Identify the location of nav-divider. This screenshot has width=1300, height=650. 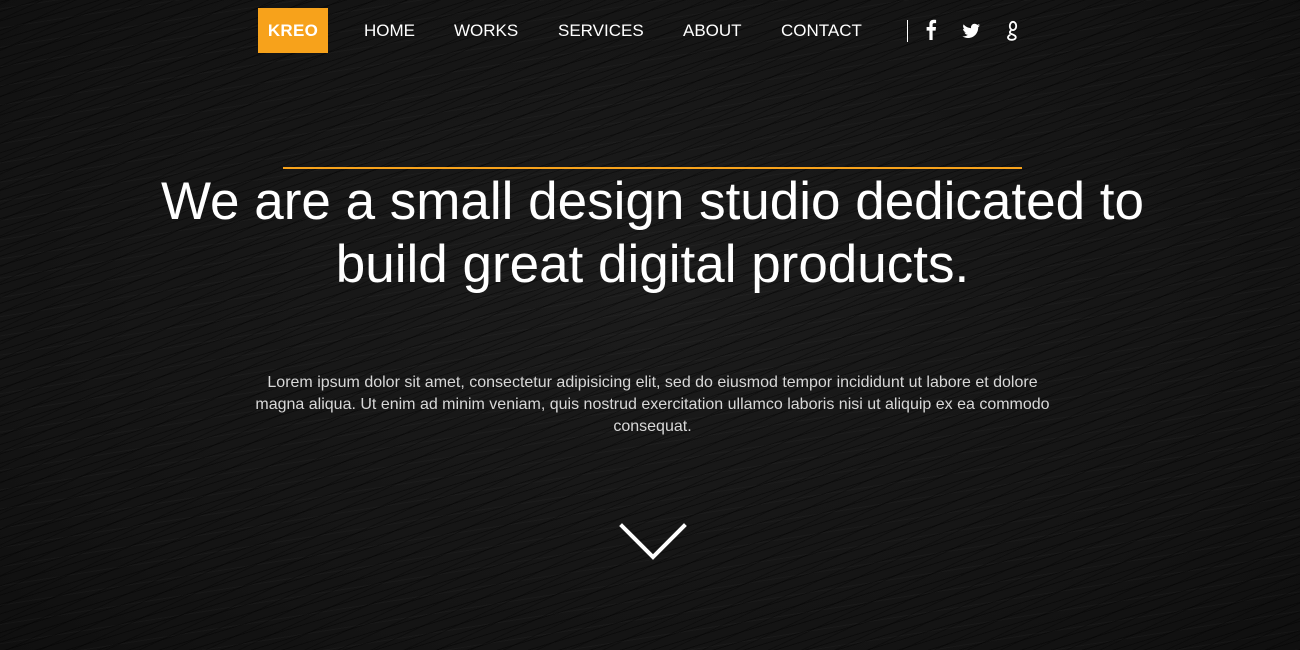
(907, 31).